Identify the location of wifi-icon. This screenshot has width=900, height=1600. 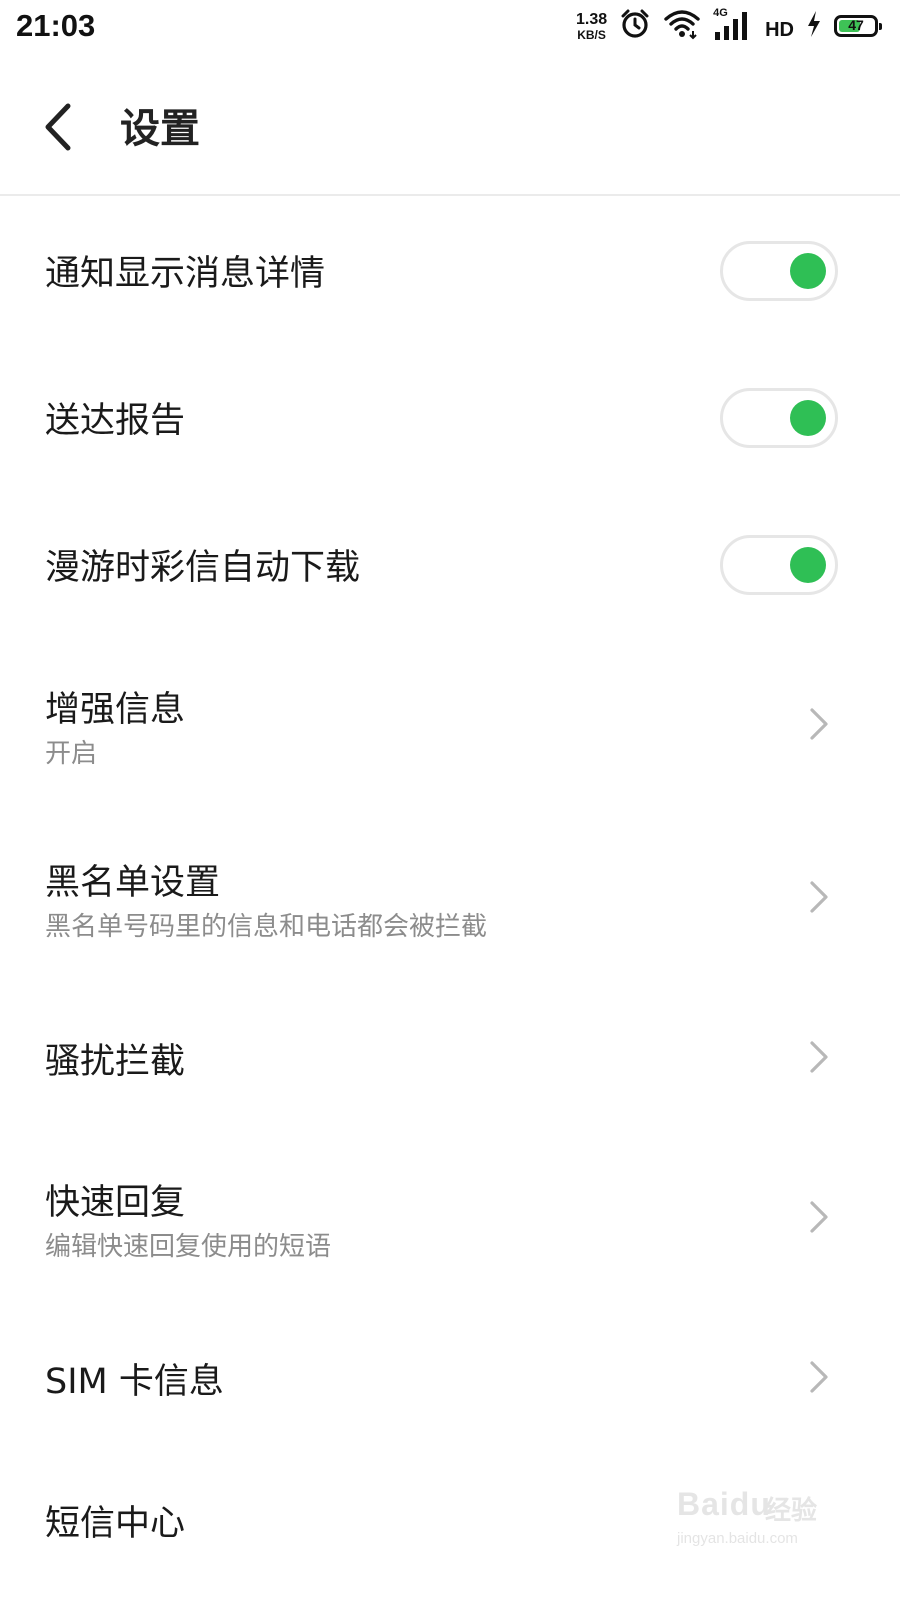
(682, 26).